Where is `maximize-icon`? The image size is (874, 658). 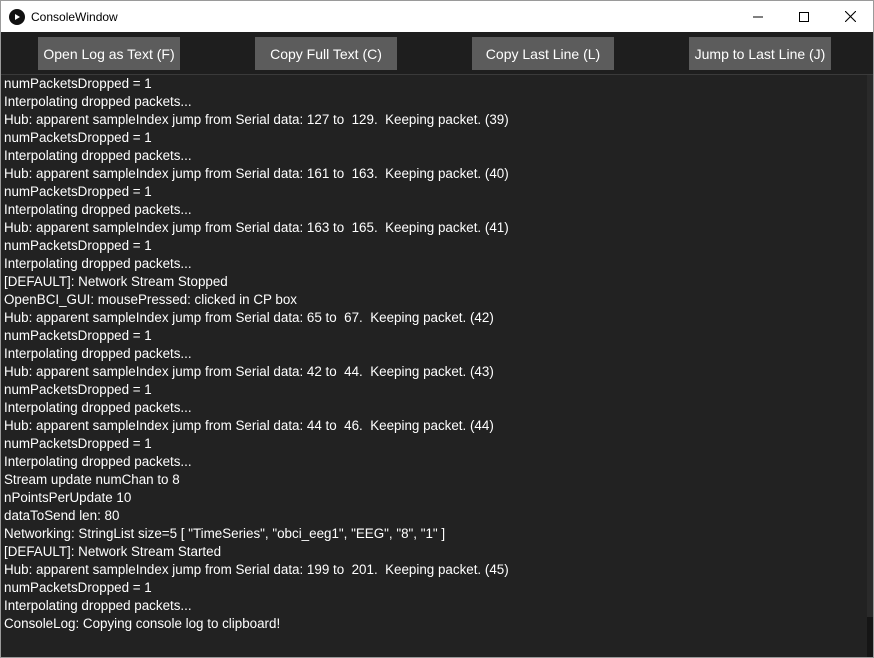 maximize-icon is located at coordinates (804, 16).